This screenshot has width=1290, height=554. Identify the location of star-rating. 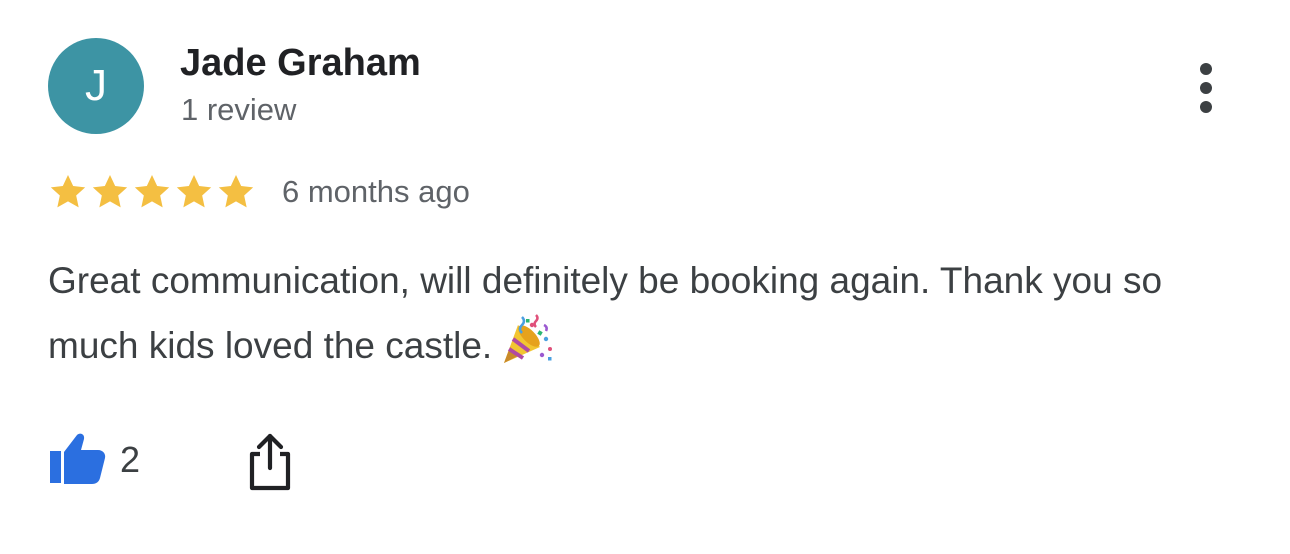
(152, 192).